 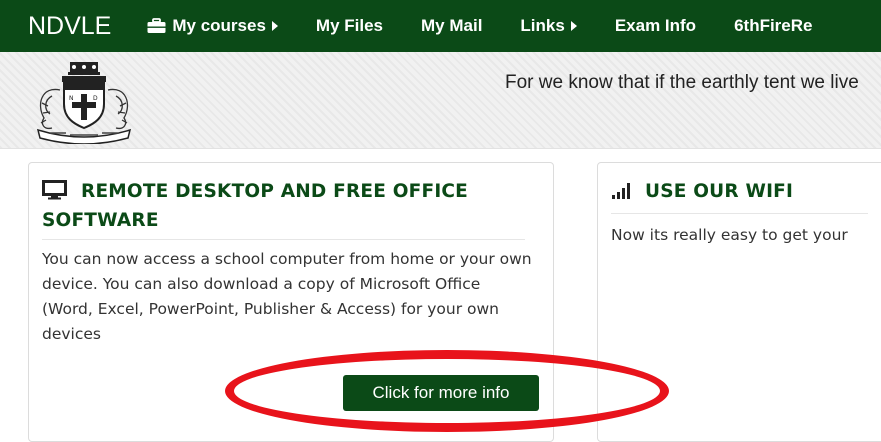 What do you see at coordinates (69, 26) in the screenshot?
I see `brand-link: NDVLE` at bounding box center [69, 26].